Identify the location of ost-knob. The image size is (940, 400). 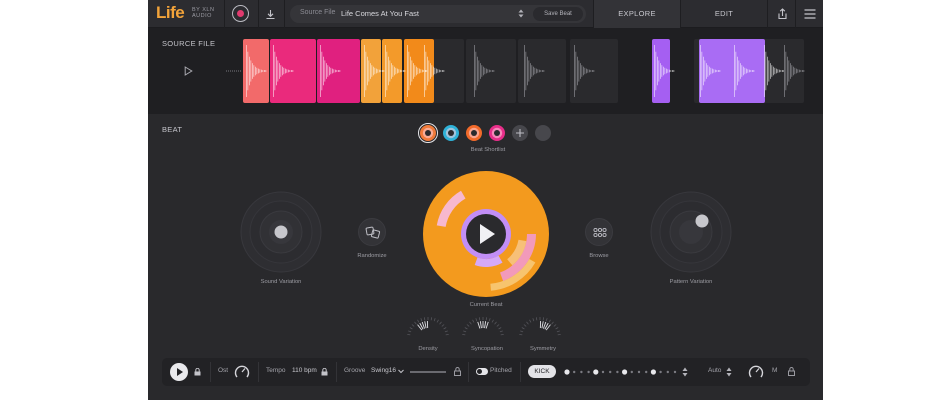
(242, 372).